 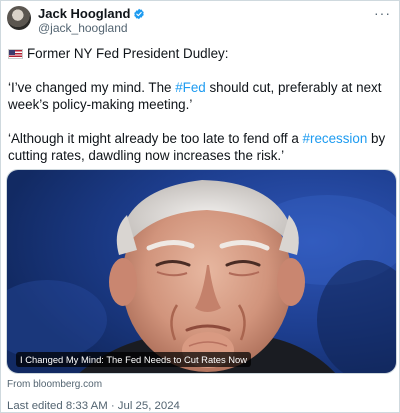 What do you see at coordinates (93, 406) in the screenshot?
I see `edited-timestamp: Last edited 8:33 AM · Jul 25, 2024` at bounding box center [93, 406].